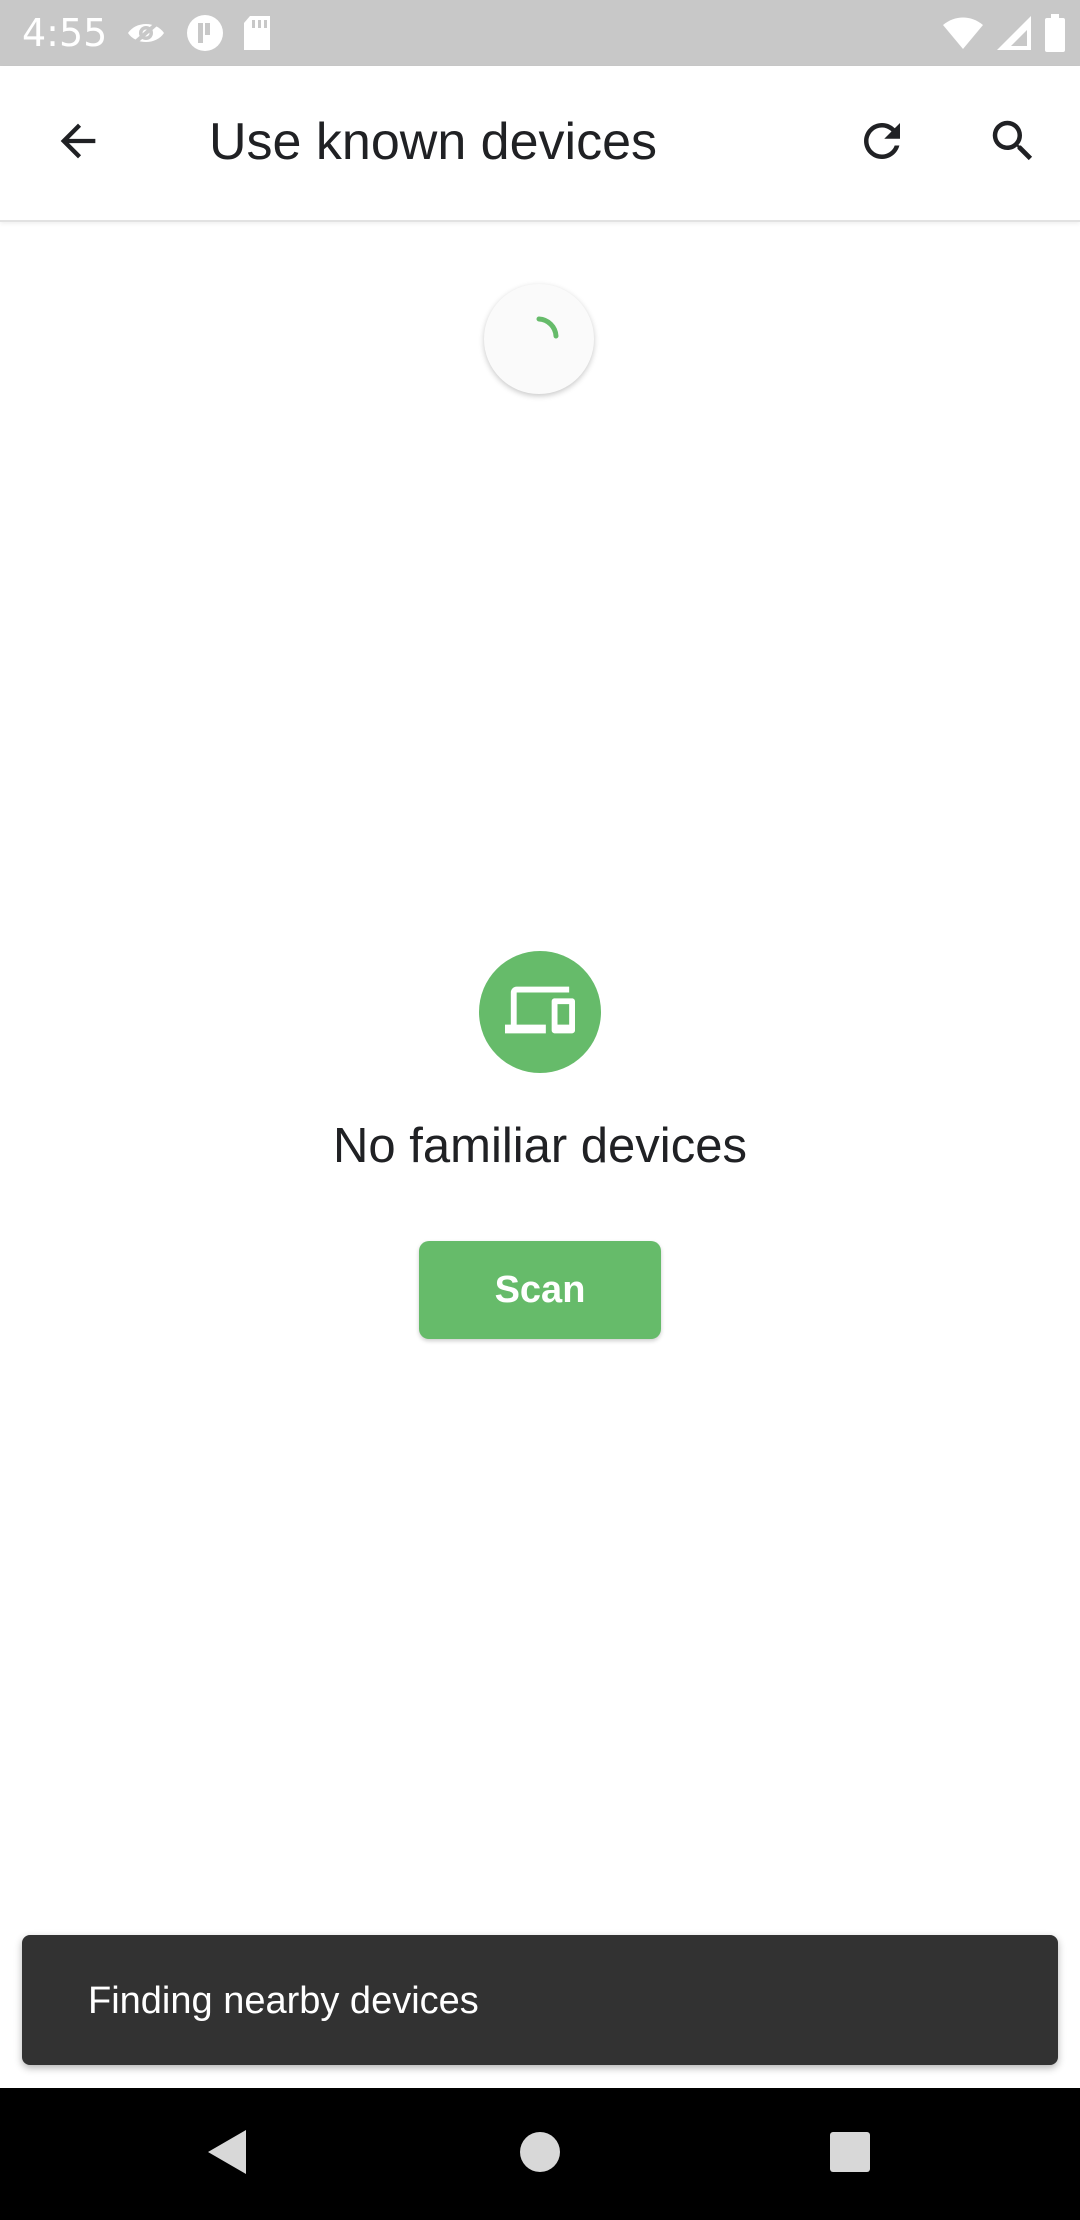 The width and height of the screenshot is (1080, 2220). What do you see at coordinates (540, 1146) in the screenshot?
I see `empty-state-message: No familiar devices` at bounding box center [540, 1146].